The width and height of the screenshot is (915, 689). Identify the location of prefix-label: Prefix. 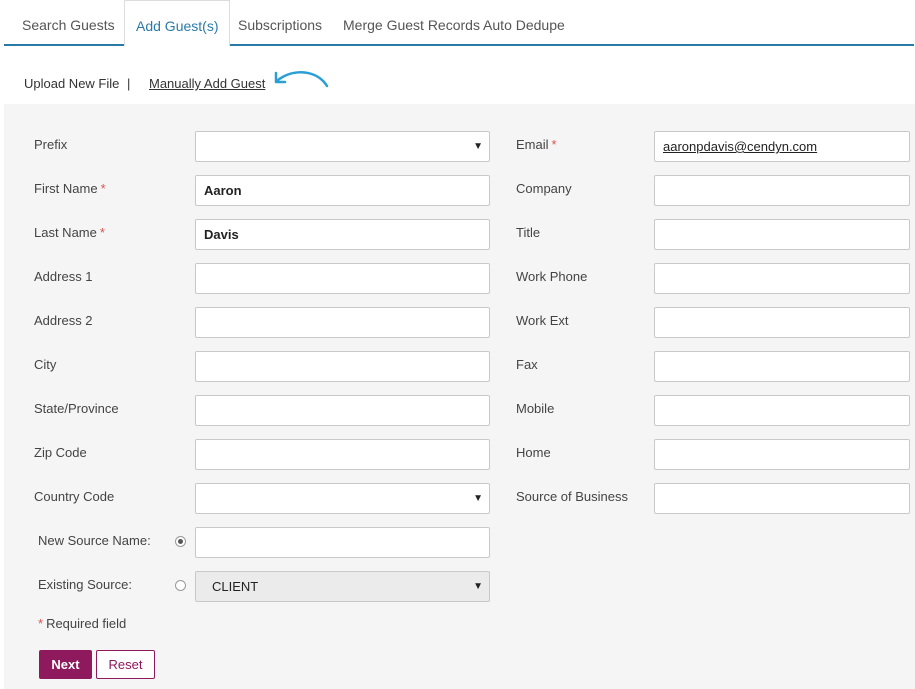
(51, 144).